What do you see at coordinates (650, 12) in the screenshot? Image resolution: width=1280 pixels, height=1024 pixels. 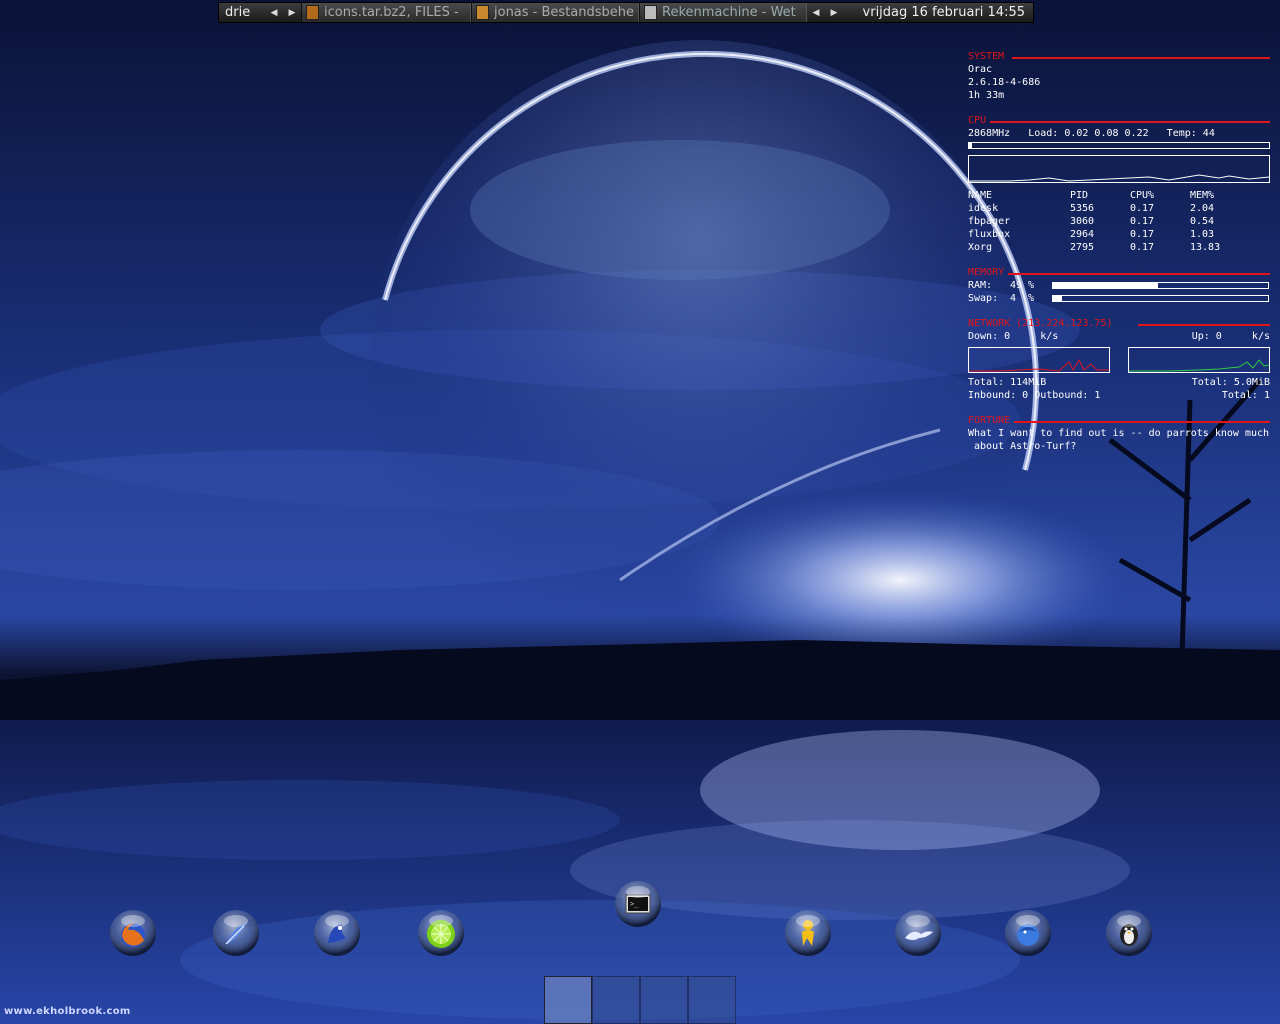 I see `calculator-icon` at bounding box center [650, 12].